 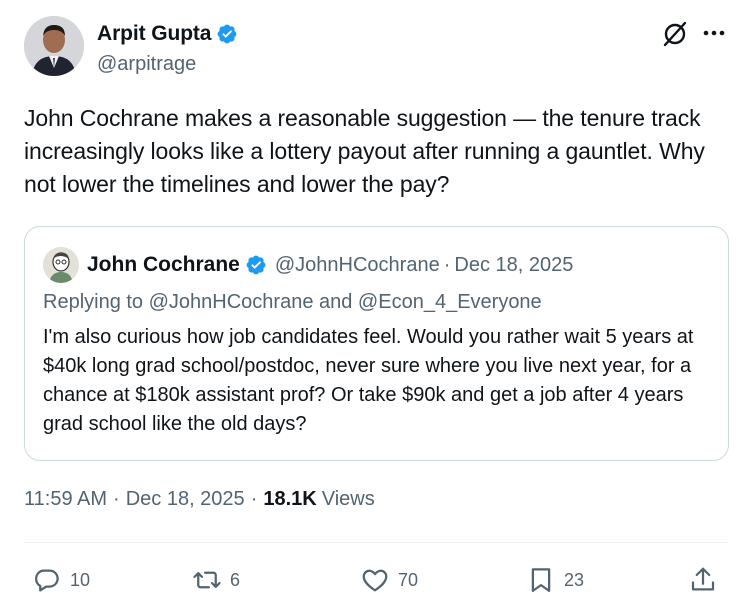 I want to click on reply-icon, so click(x=47, y=580).